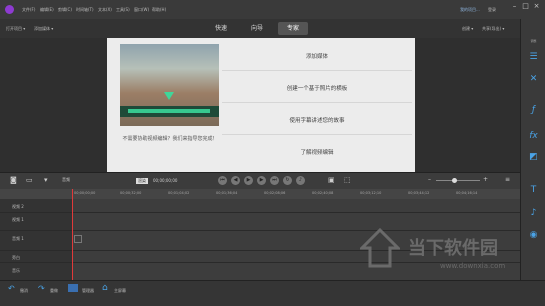 The image size is (545, 306). I want to click on menu-text: 文本(X), so click(105, 10).